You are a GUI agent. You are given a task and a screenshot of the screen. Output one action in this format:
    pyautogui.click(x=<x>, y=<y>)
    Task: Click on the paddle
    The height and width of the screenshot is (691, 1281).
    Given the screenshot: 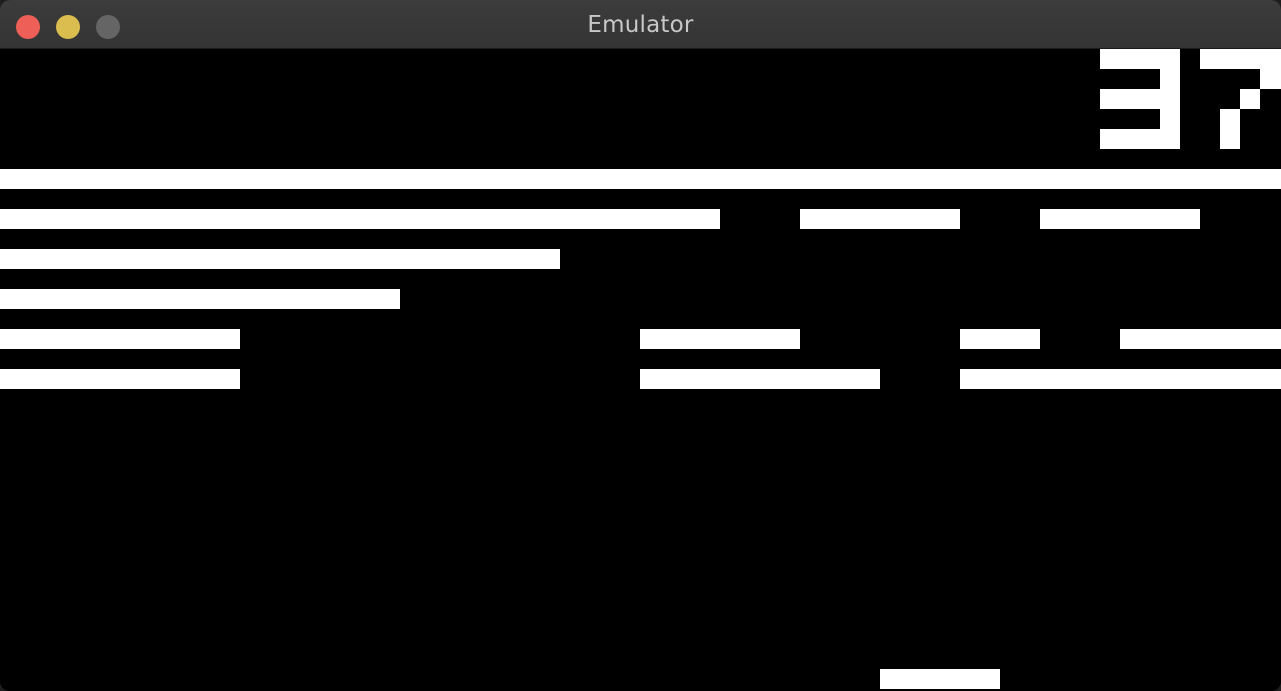 What is the action you would take?
    pyautogui.click(x=940, y=679)
    